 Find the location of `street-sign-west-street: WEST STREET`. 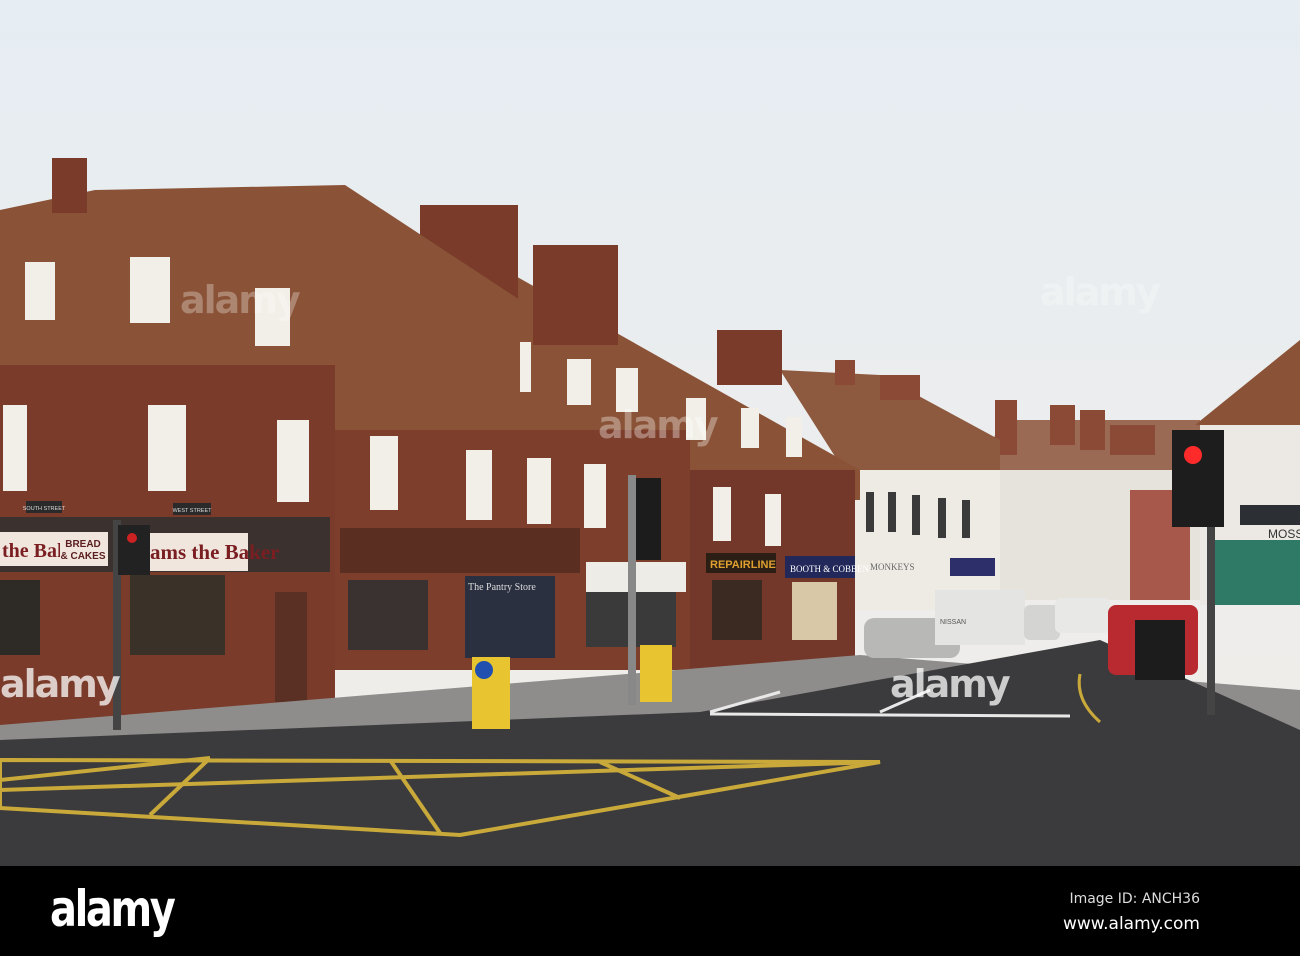

street-sign-west-street: WEST STREET is located at coordinates (192, 511).